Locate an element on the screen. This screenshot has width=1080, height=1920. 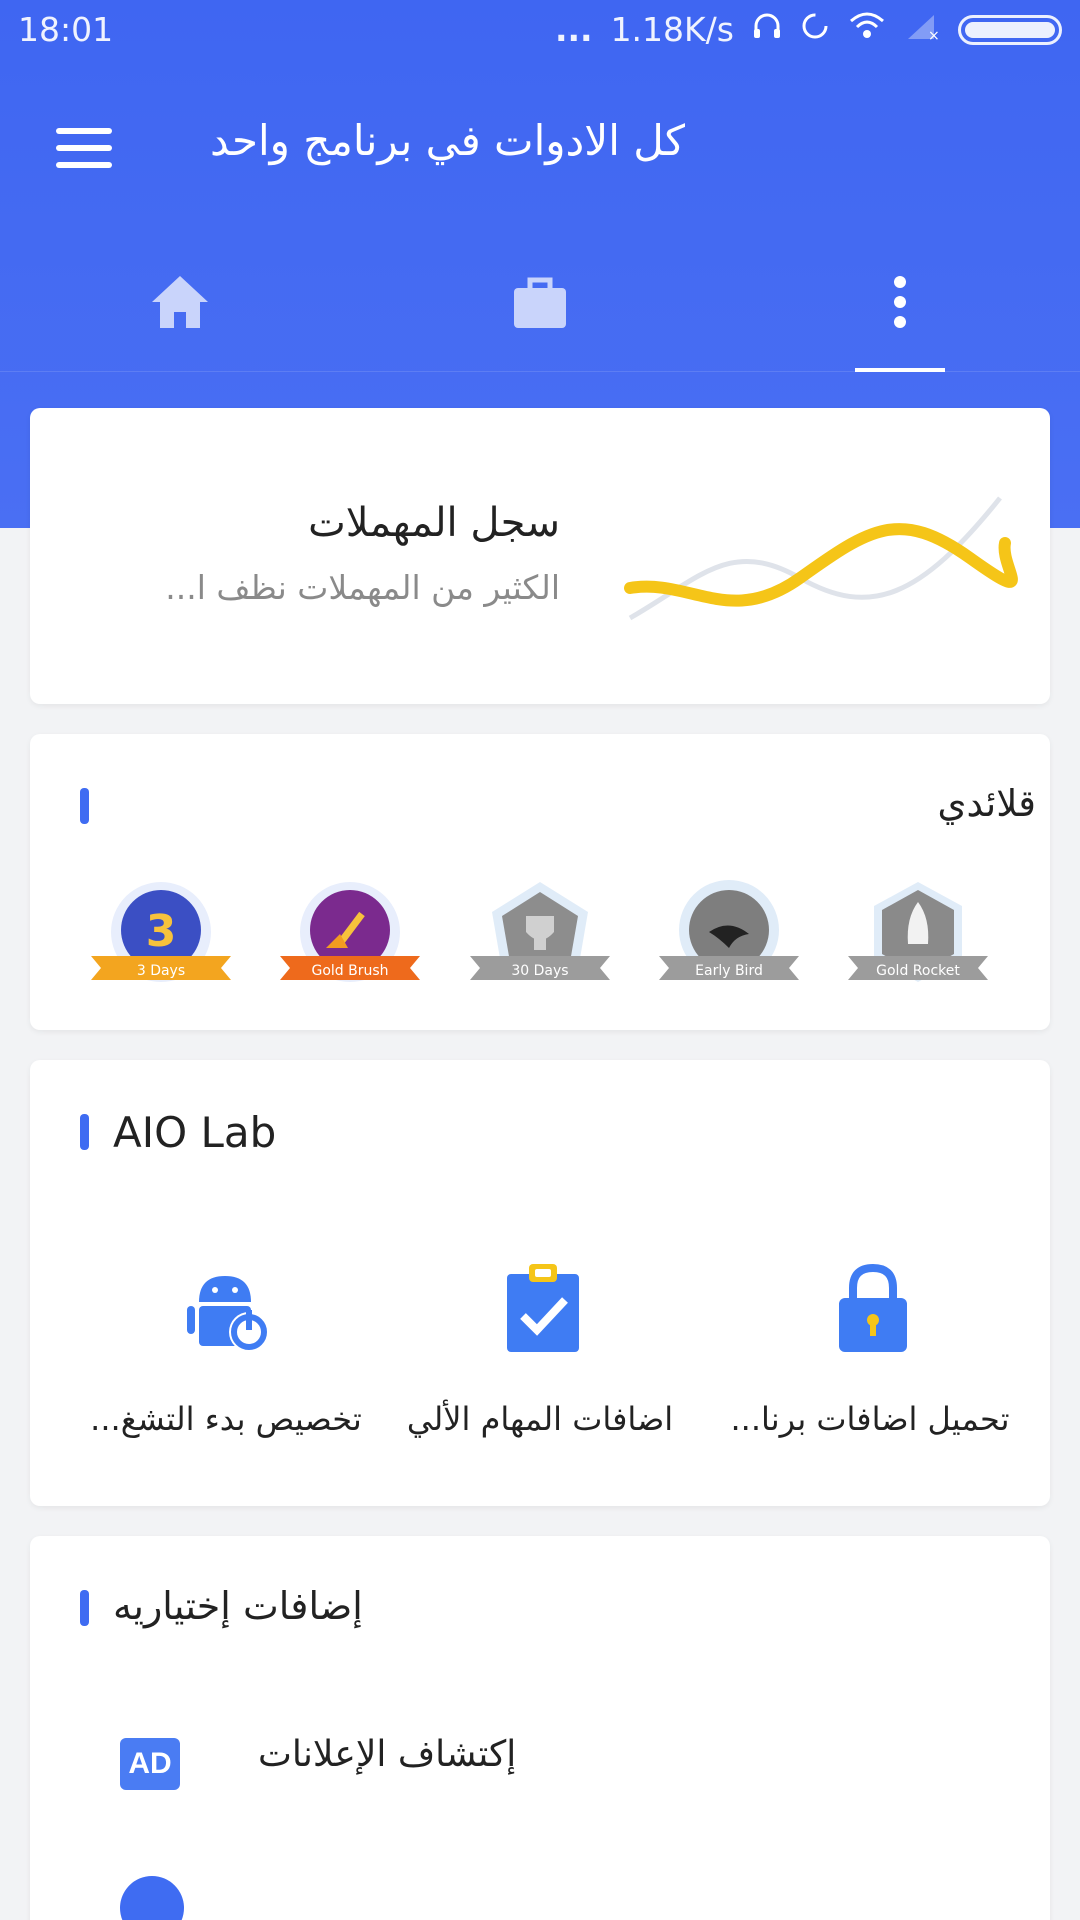
trophy-badge-icon: 30 Days is located at coordinates (540, 931).